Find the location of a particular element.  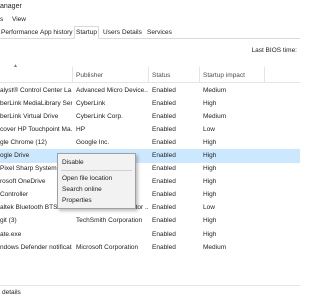

row-name: ate.exe is located at coordinates (11, 234).